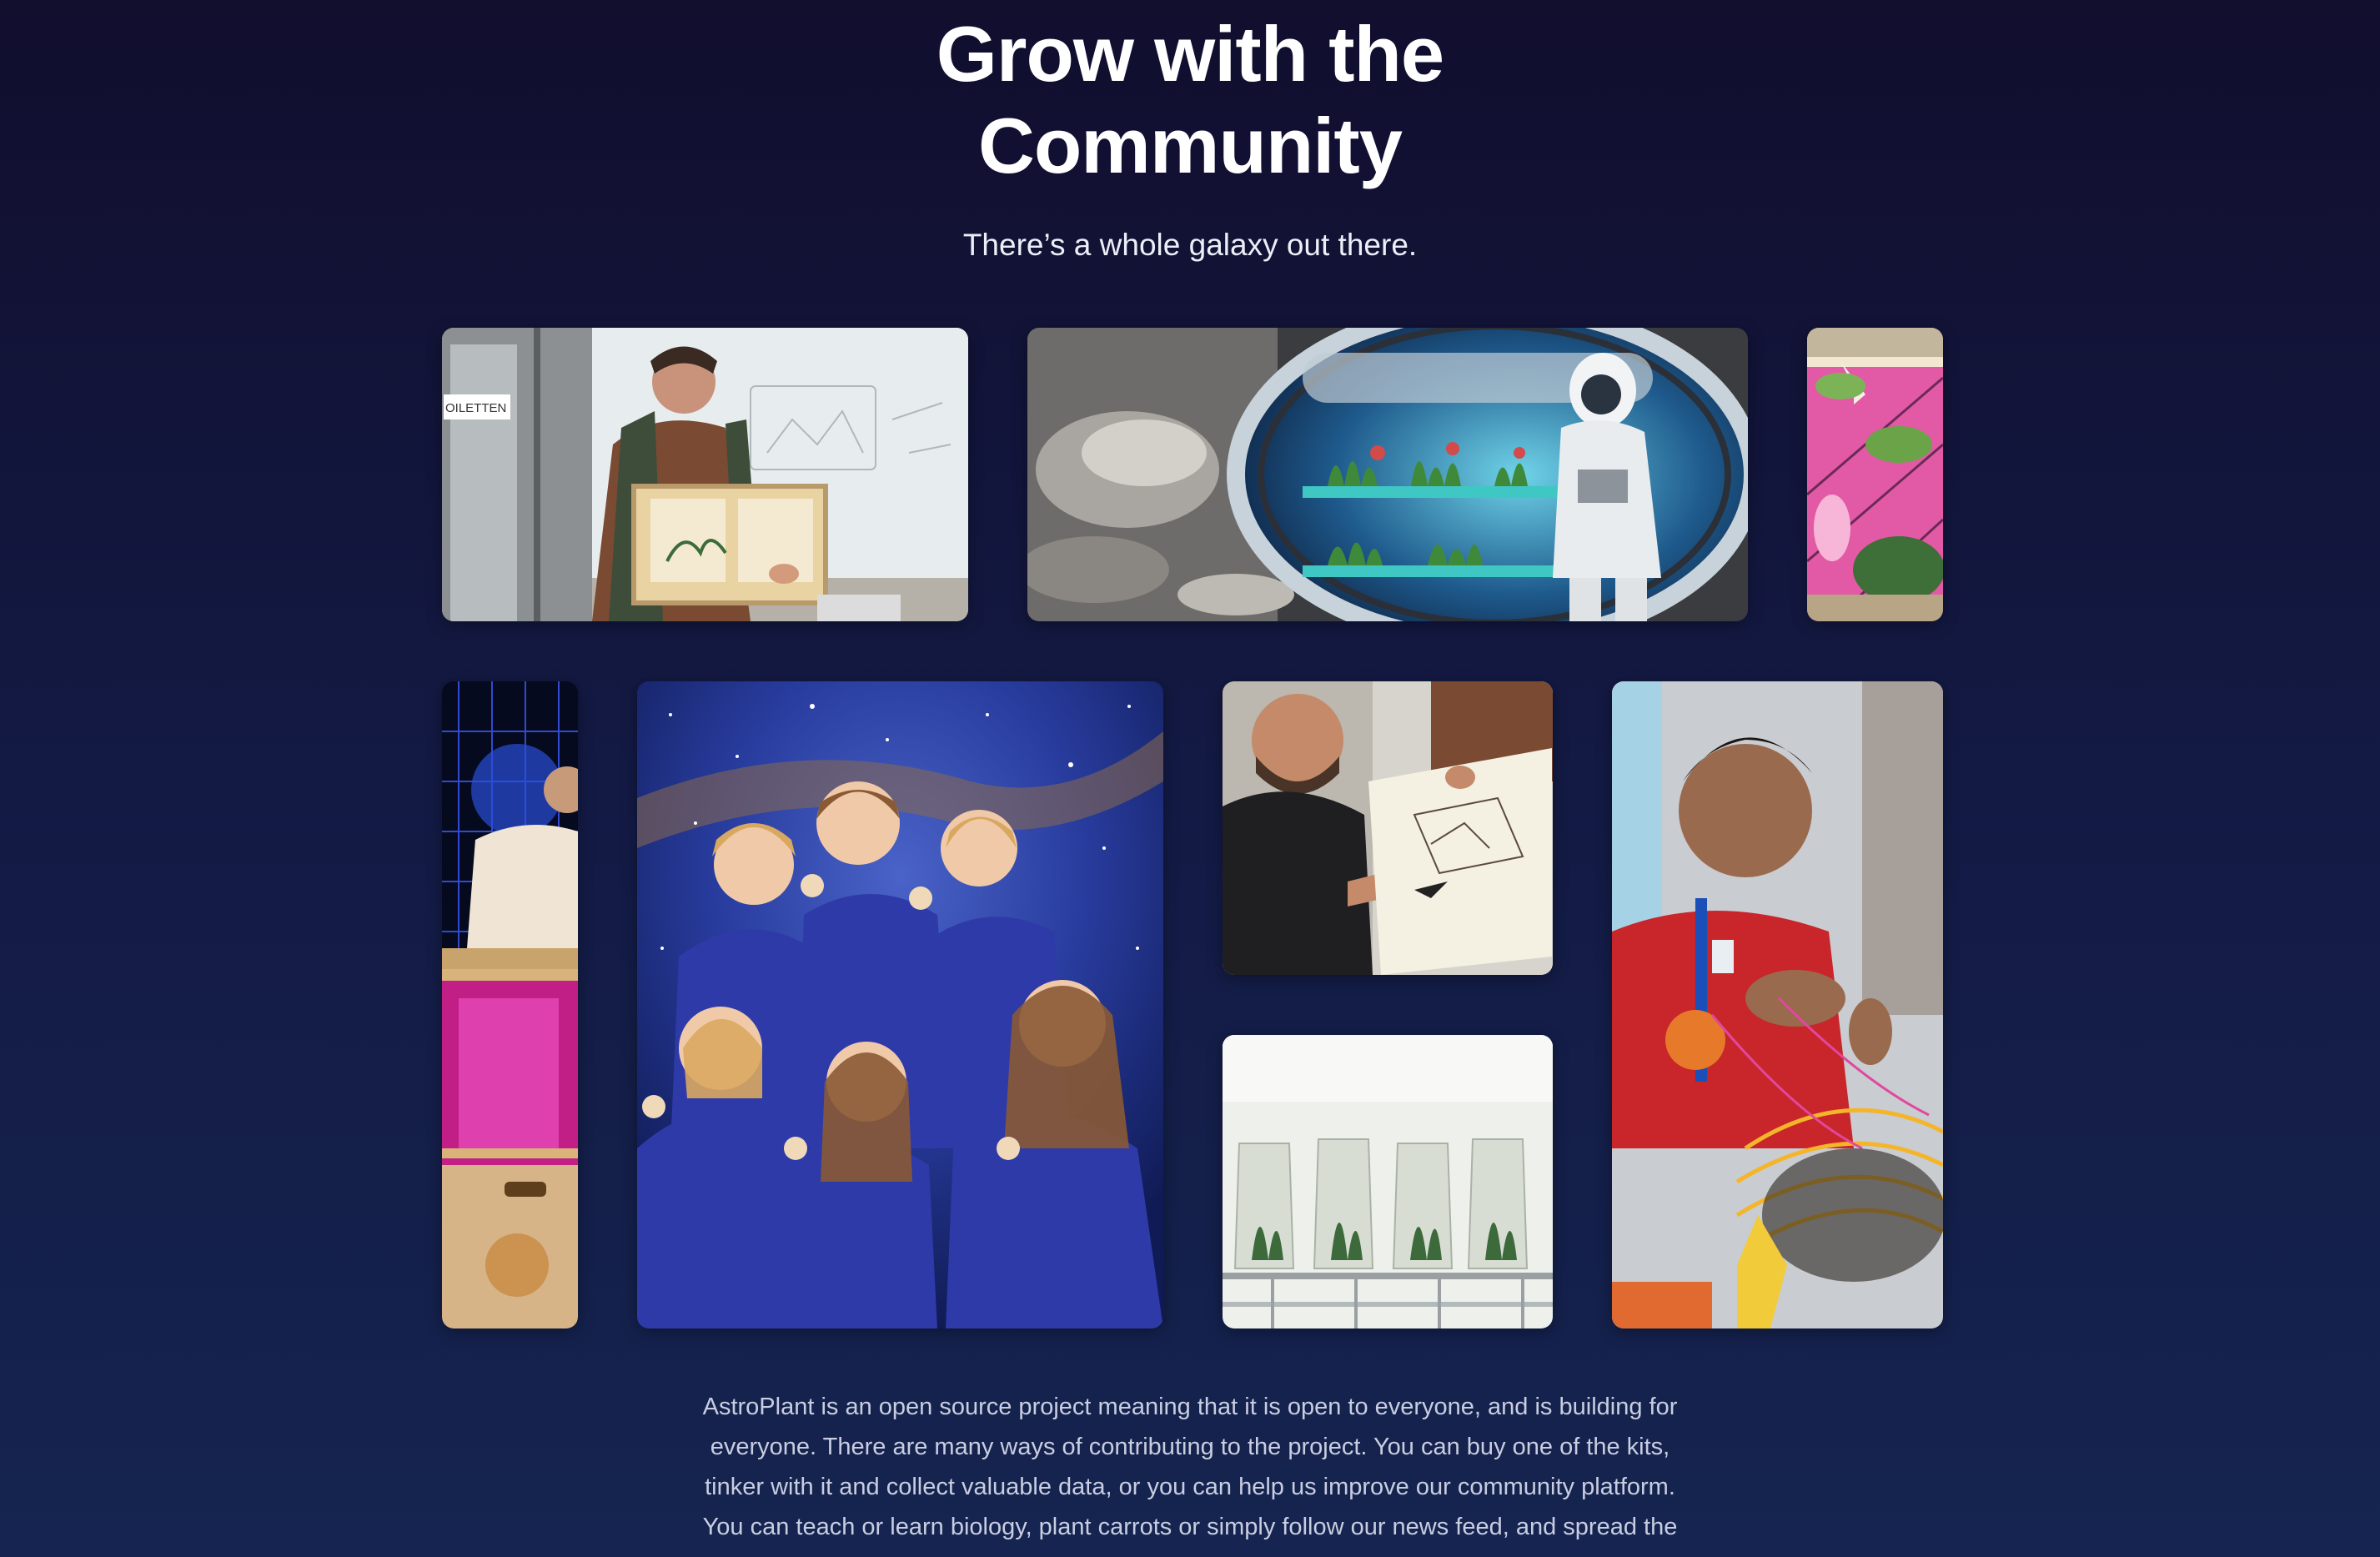 The width and height of the screenshot is (2380, 1557). I want to click on photo-student-presenting-kit: OILETTEN, so click(705, 475).